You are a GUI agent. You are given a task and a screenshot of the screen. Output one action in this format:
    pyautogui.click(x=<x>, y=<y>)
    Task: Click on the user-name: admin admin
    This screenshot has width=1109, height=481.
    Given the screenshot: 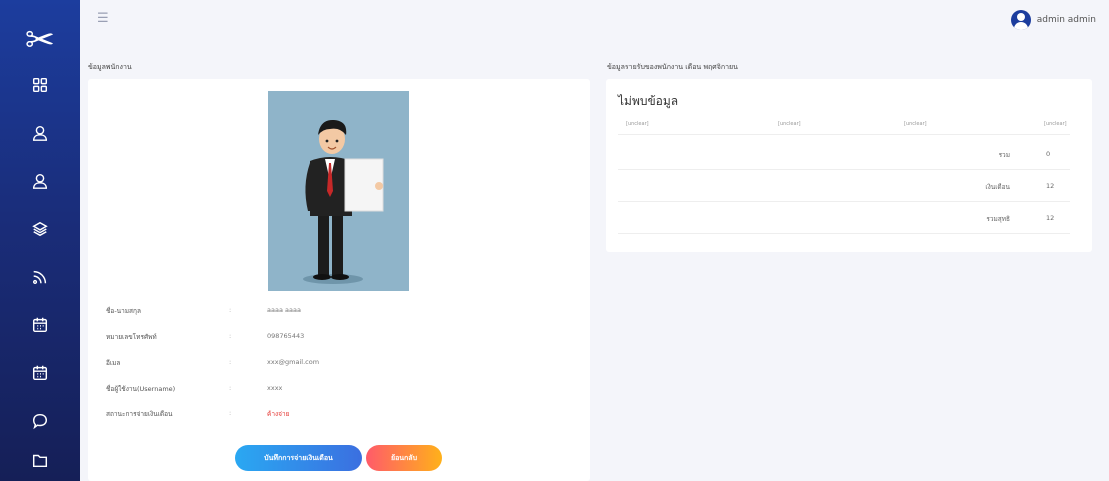 What is the action you would take?
    pyautogui.click(x=1066, y=20)
    